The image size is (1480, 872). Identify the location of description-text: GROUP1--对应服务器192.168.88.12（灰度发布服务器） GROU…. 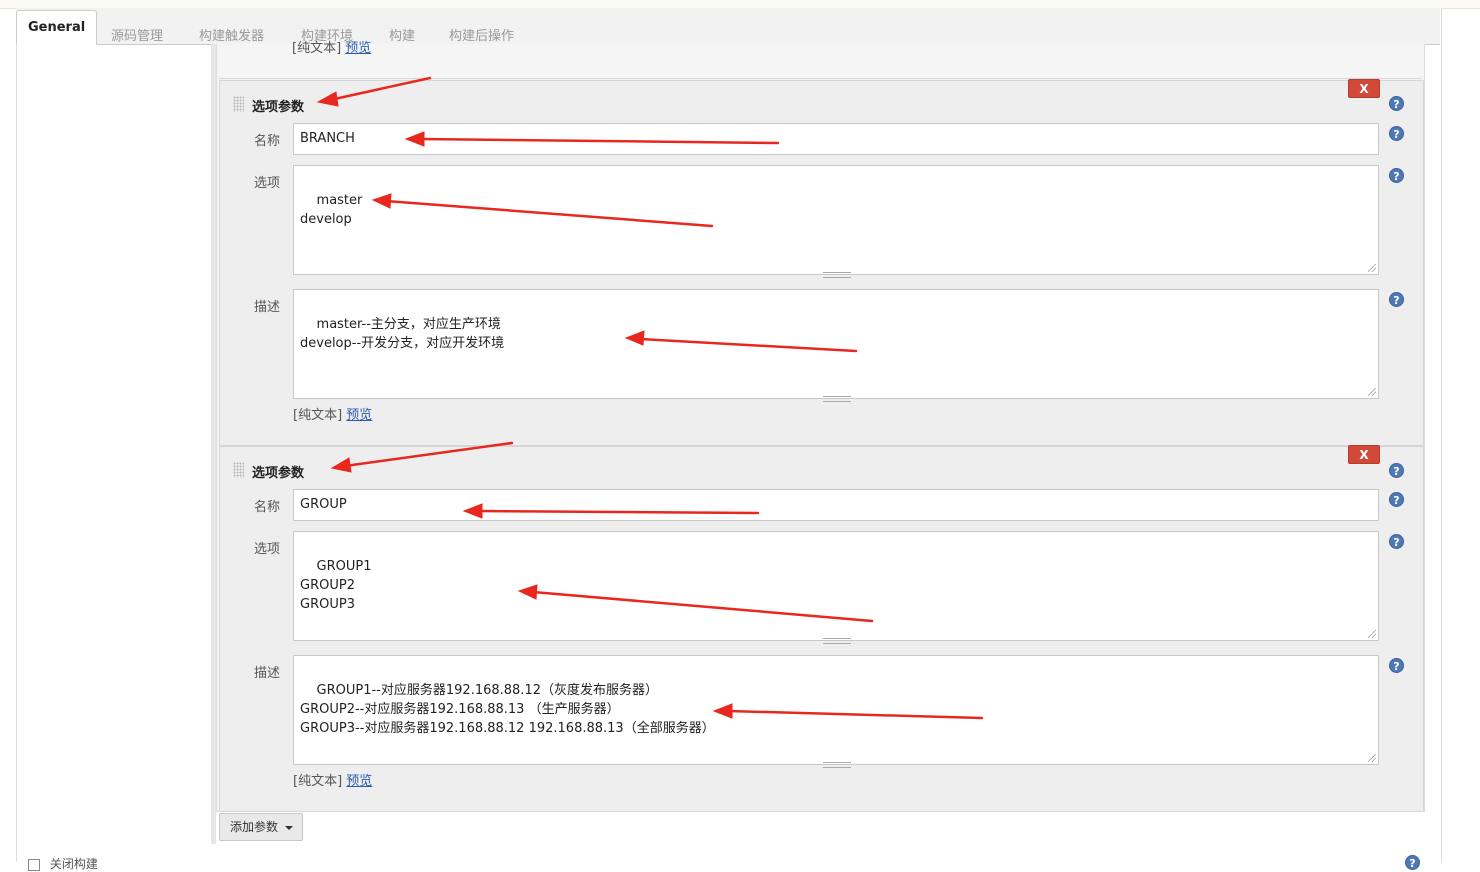
(507, 709).